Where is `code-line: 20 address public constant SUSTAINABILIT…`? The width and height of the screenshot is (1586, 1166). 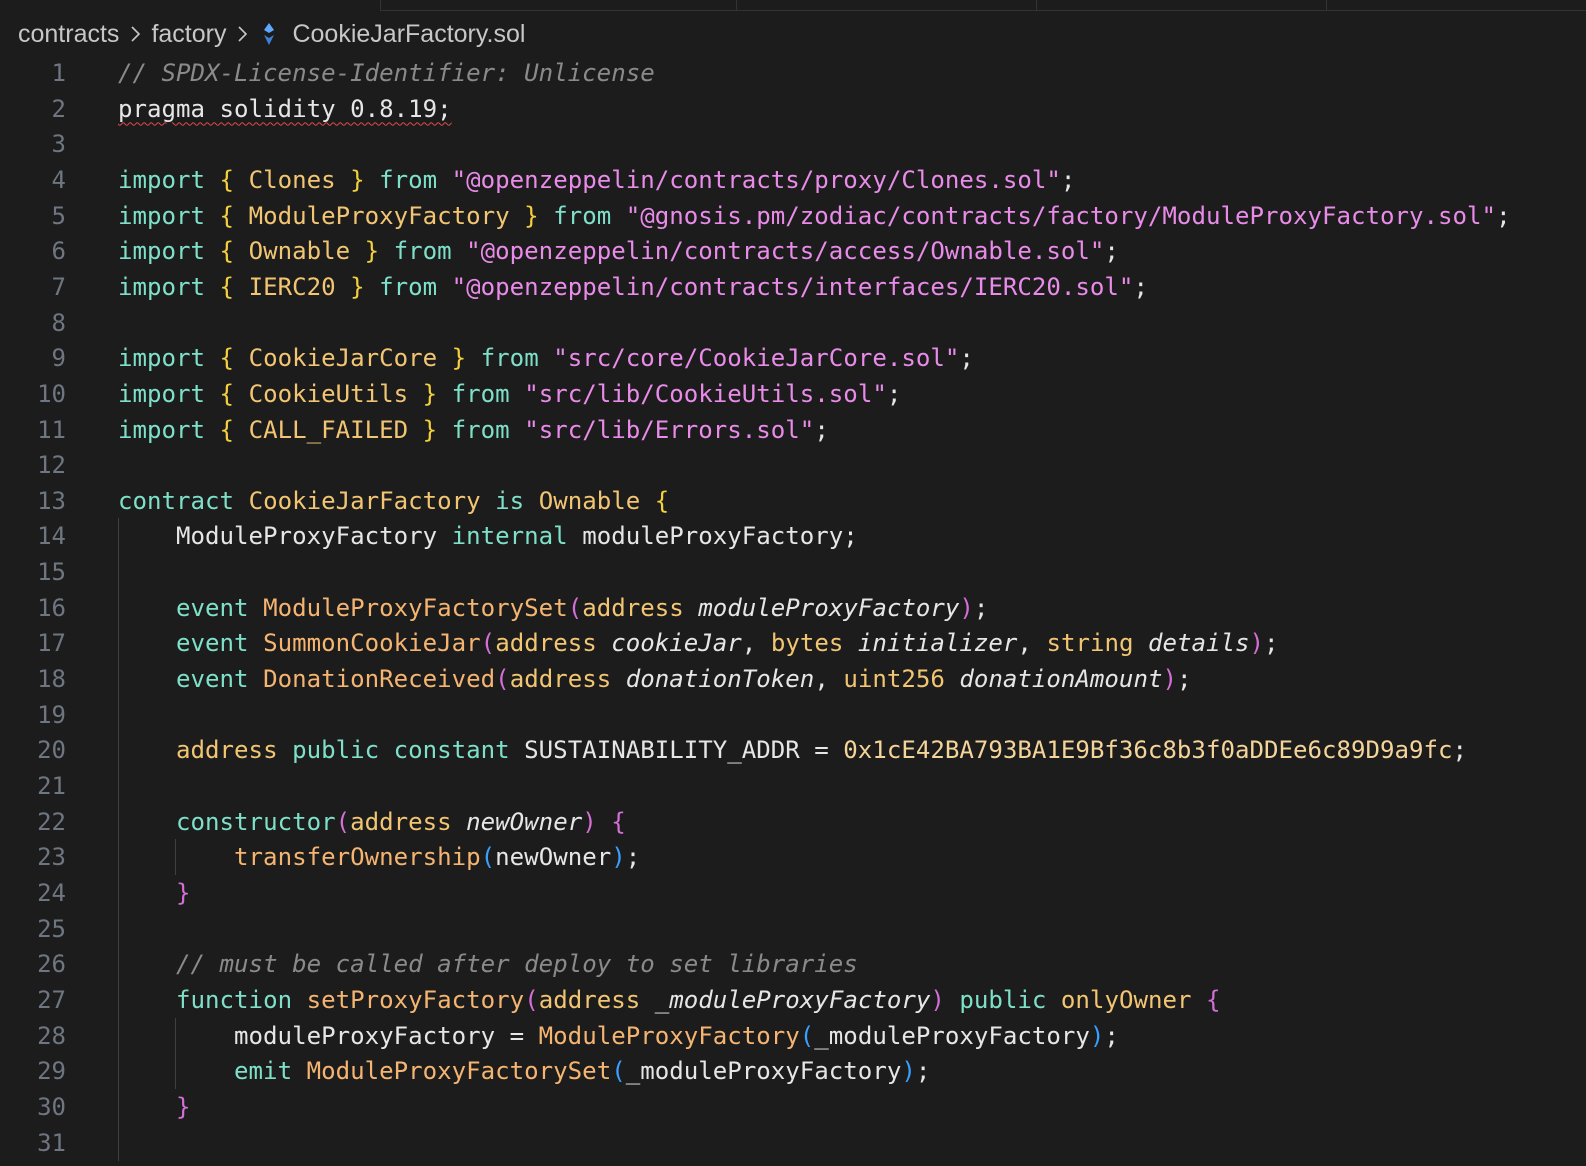
code-line: 20 address public constant SUSTAINABILIT… is located at coordinates (793, 750).